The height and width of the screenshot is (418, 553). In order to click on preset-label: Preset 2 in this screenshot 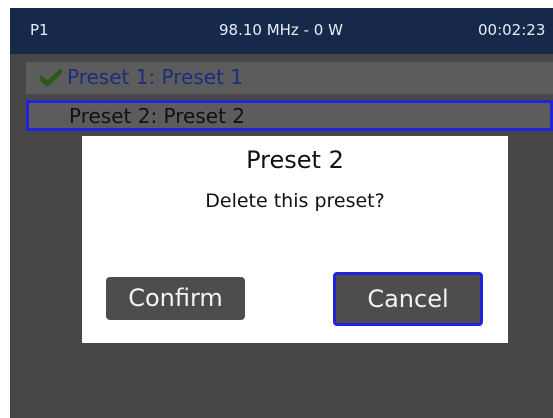, I will do `click(157, 116)`.